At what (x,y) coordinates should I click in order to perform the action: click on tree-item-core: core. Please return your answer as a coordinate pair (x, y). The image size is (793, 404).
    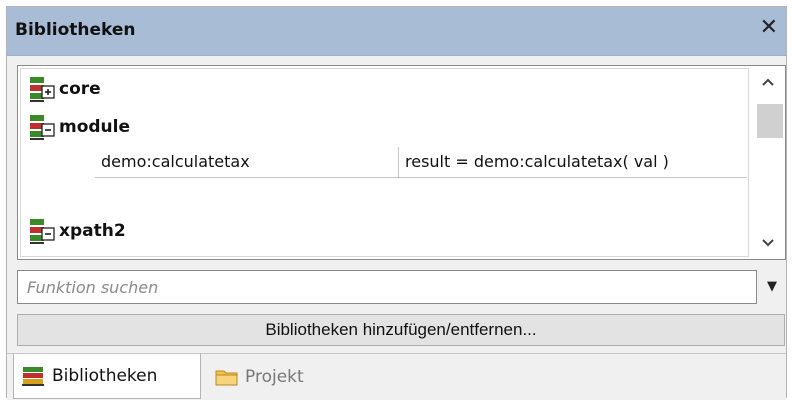
    Looking at the image, I should click on (65, 89).